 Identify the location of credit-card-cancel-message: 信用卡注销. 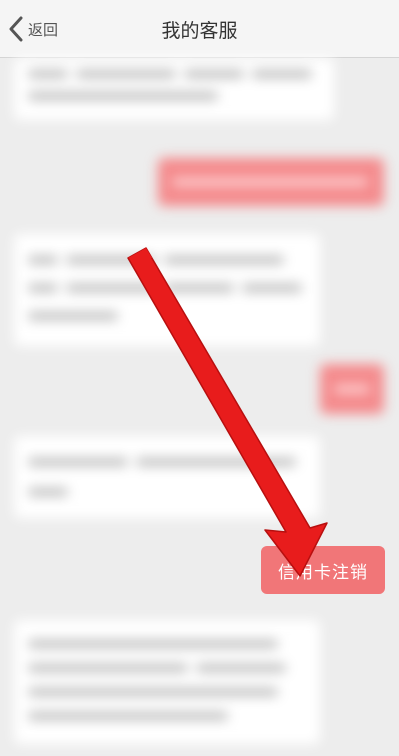
(323, 570).